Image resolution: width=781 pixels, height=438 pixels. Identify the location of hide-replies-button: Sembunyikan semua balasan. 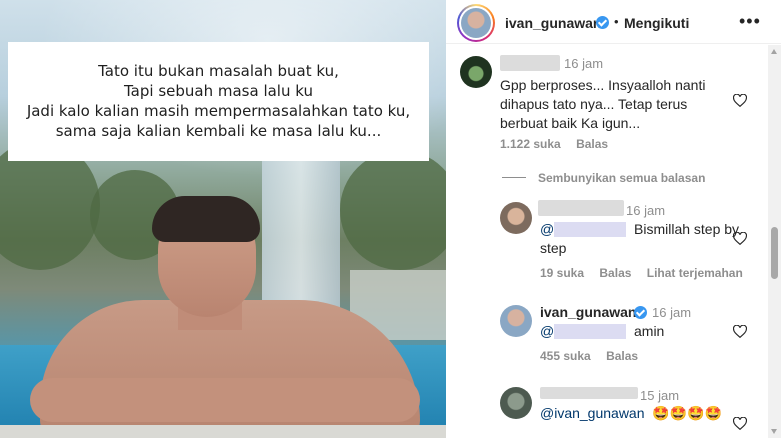
(603, 178).